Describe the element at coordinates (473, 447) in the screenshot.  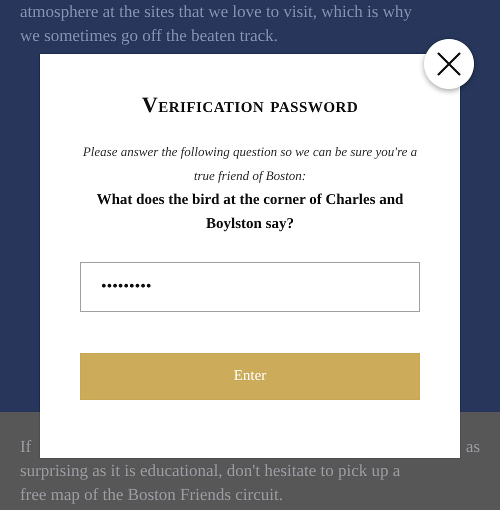
I see `background-text: as` at that location.